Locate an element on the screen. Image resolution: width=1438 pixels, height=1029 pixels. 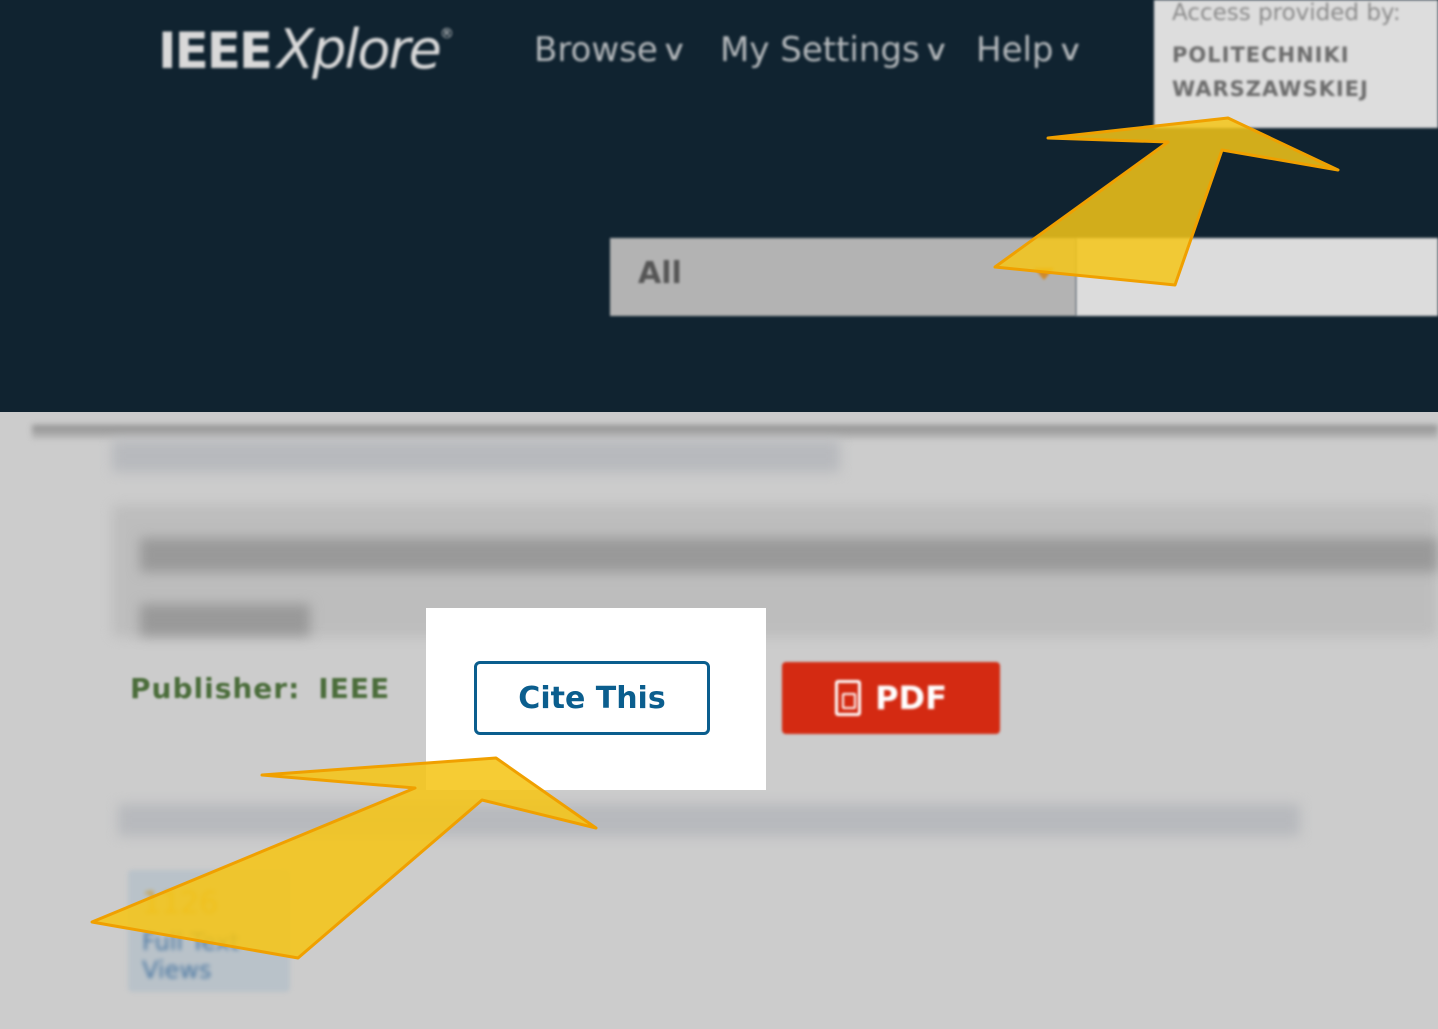
arrow-pointing-cite-icon is located at coordinates (344, 858).